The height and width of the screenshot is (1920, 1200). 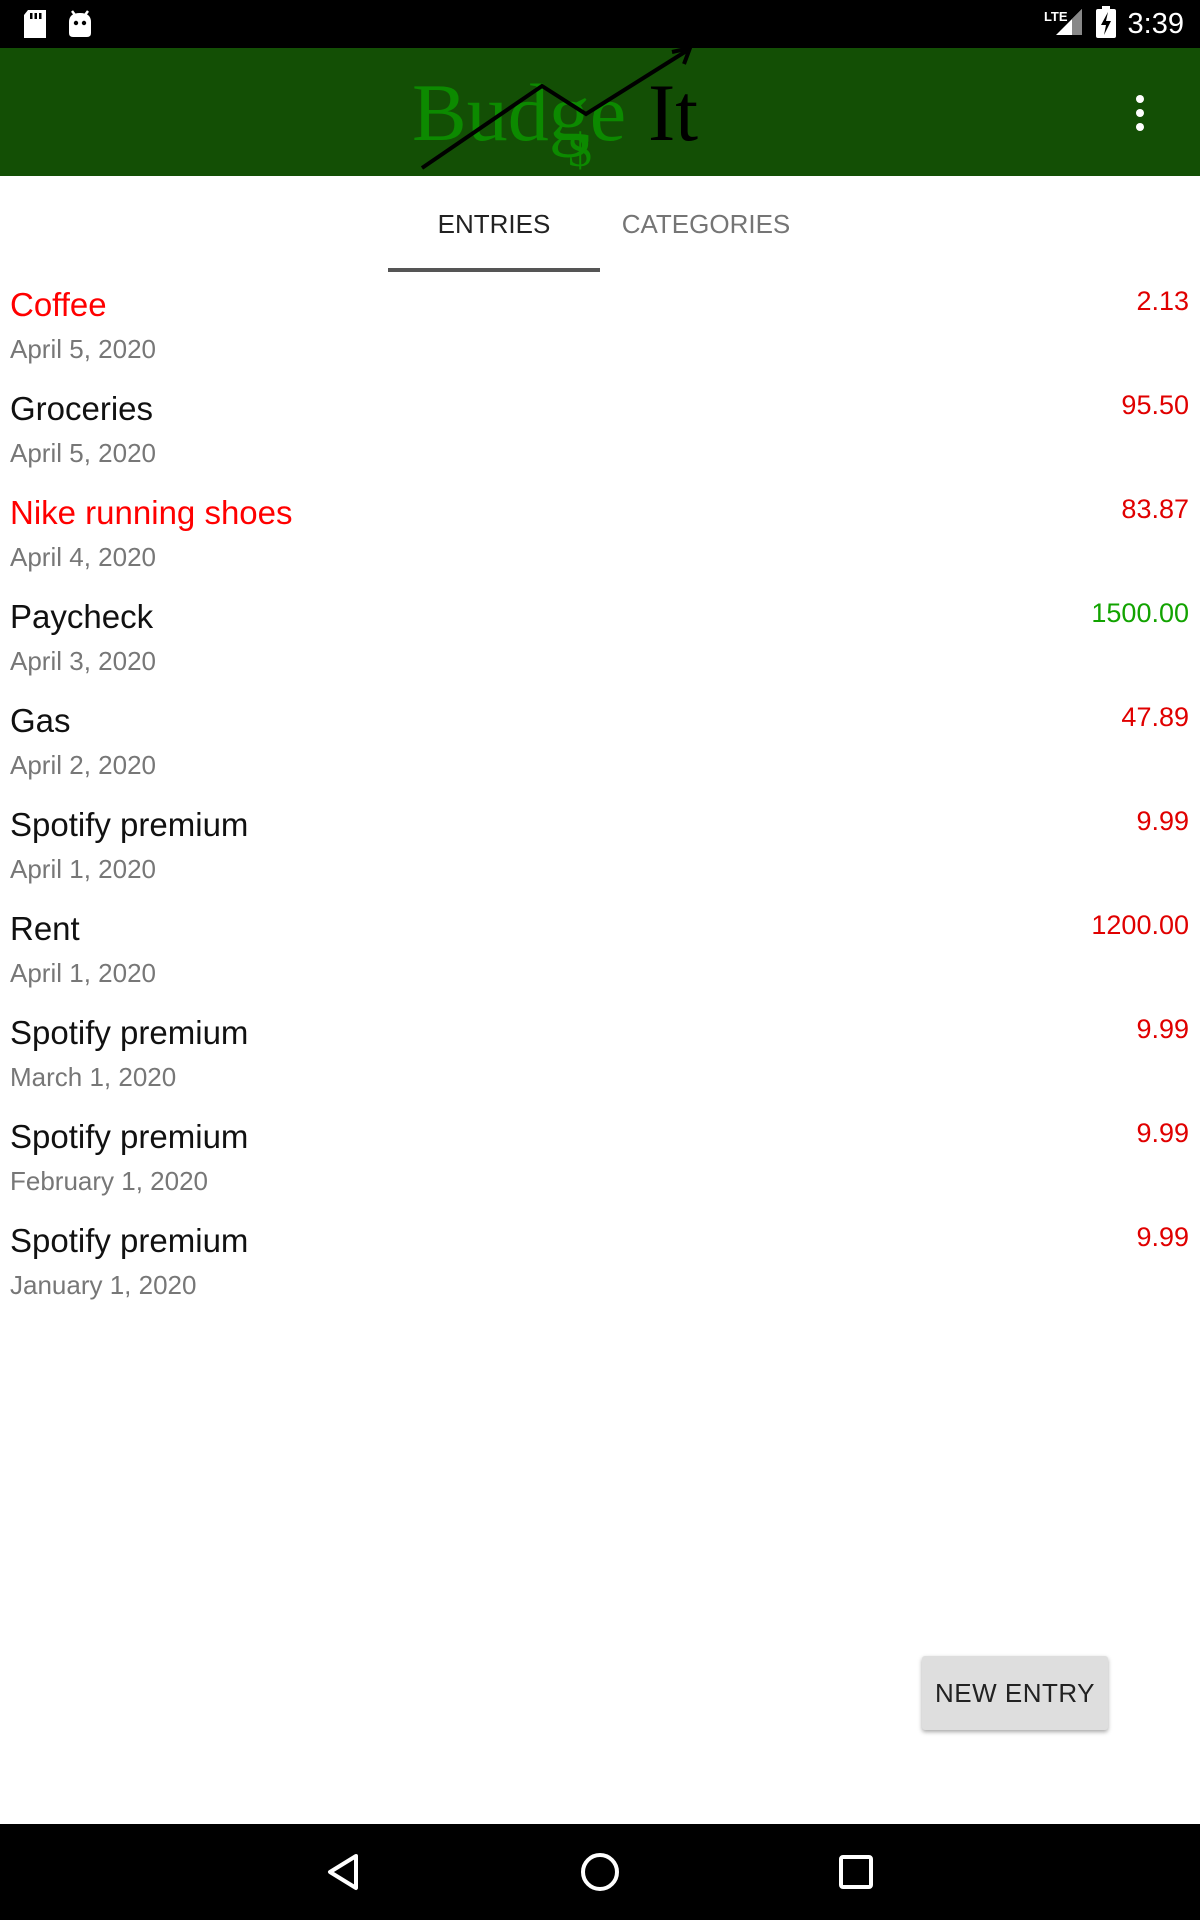 I want to click on list-item: Spotify premium January 1, 2020 9.99, so click(x=600, y=1260).